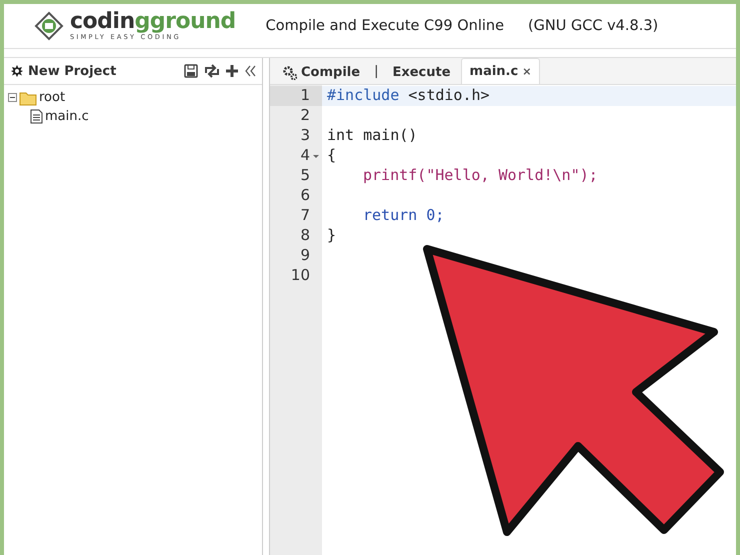  Describe the element at coordinates (305, 256) in the screenshot. I see `line-number: 9` at that location.